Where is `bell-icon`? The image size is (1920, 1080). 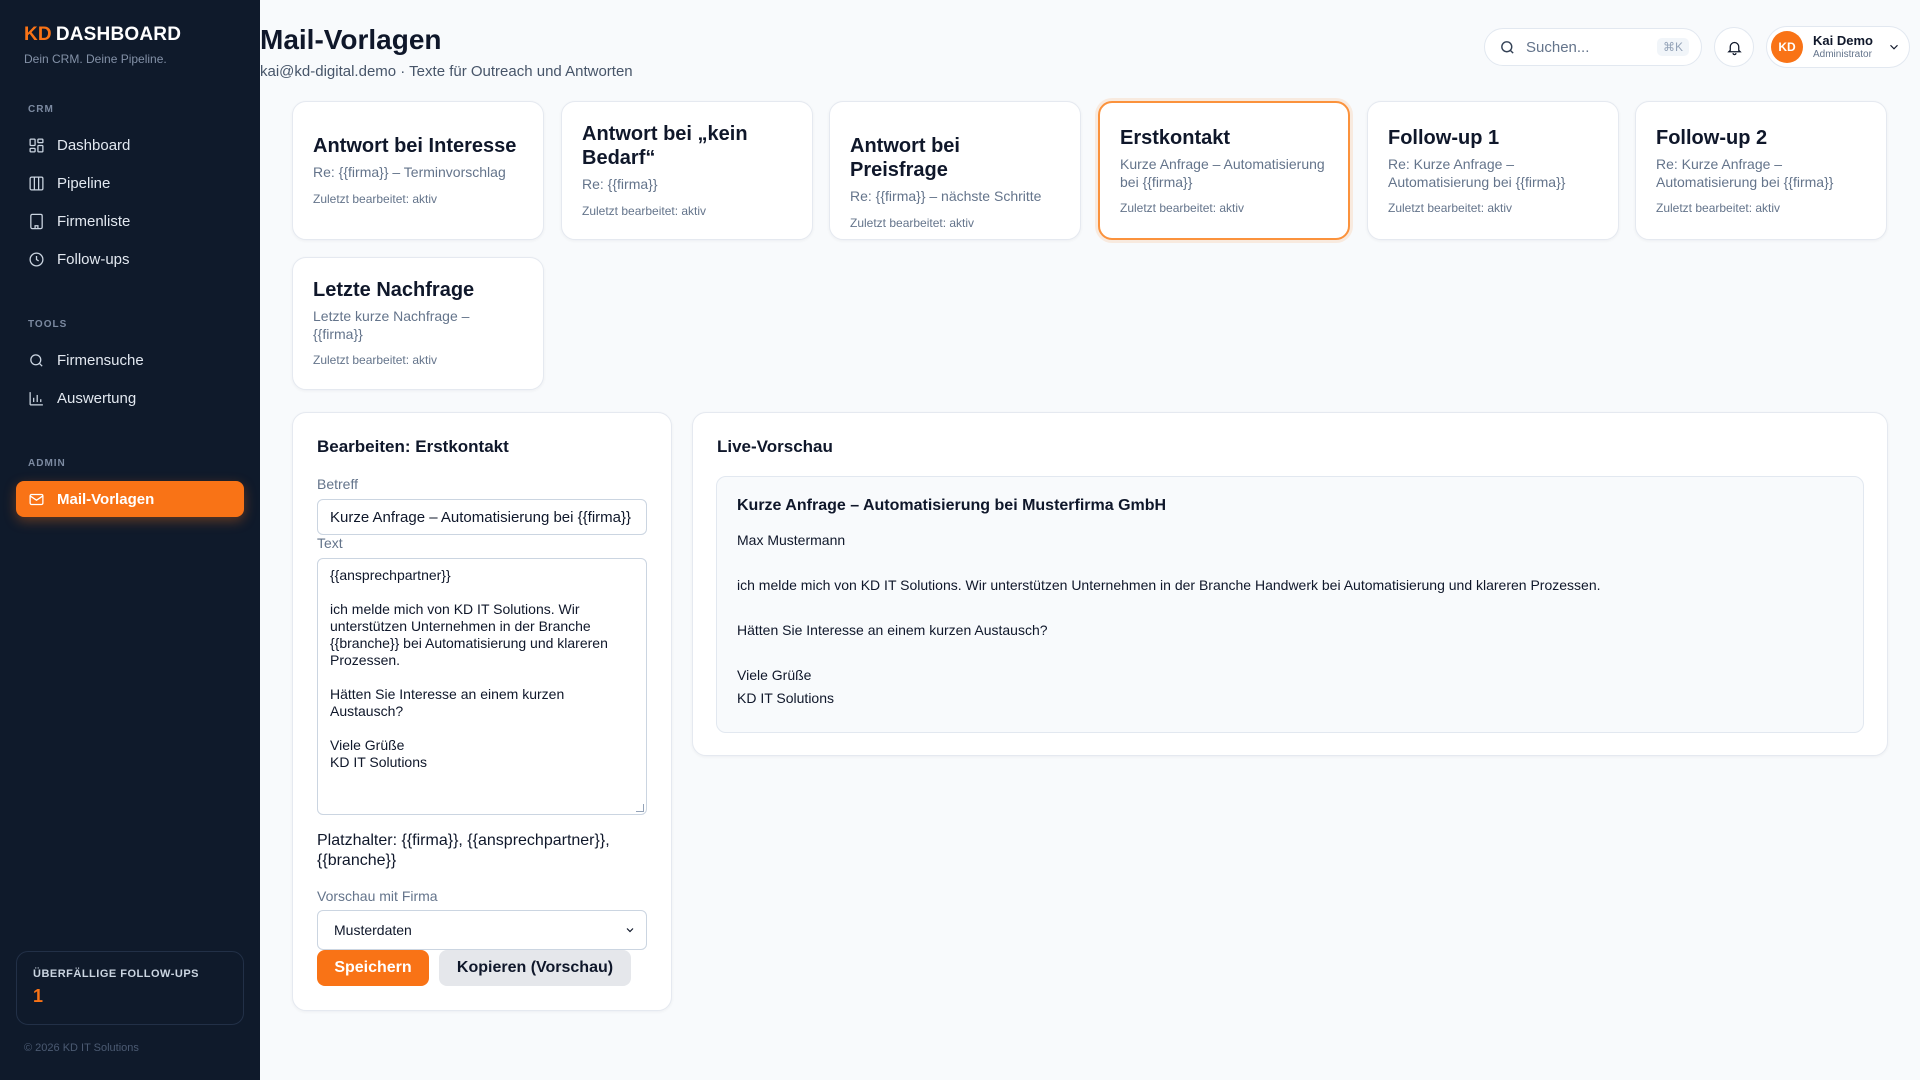 bell-icon is located at coordinates (1734, 48).